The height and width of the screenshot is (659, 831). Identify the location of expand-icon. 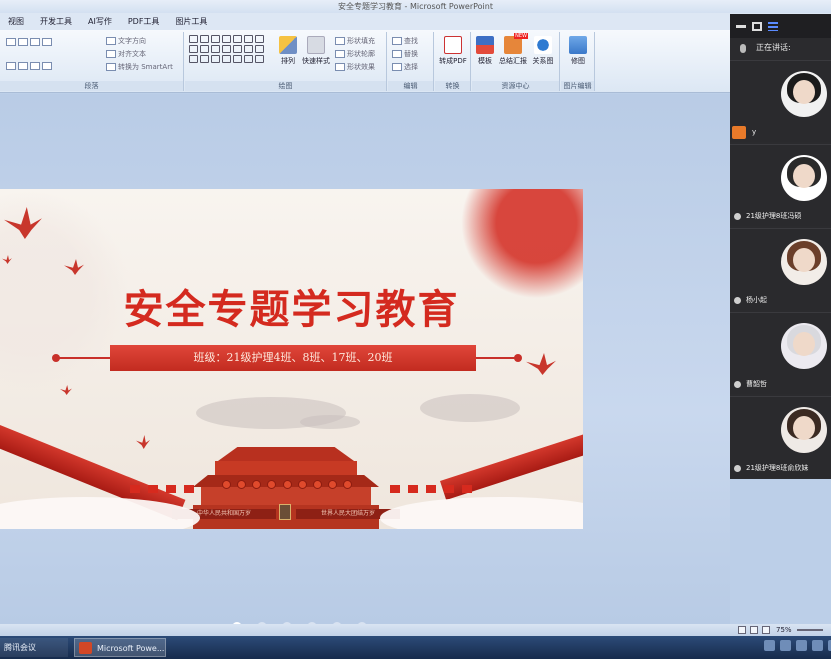
(757, 26).